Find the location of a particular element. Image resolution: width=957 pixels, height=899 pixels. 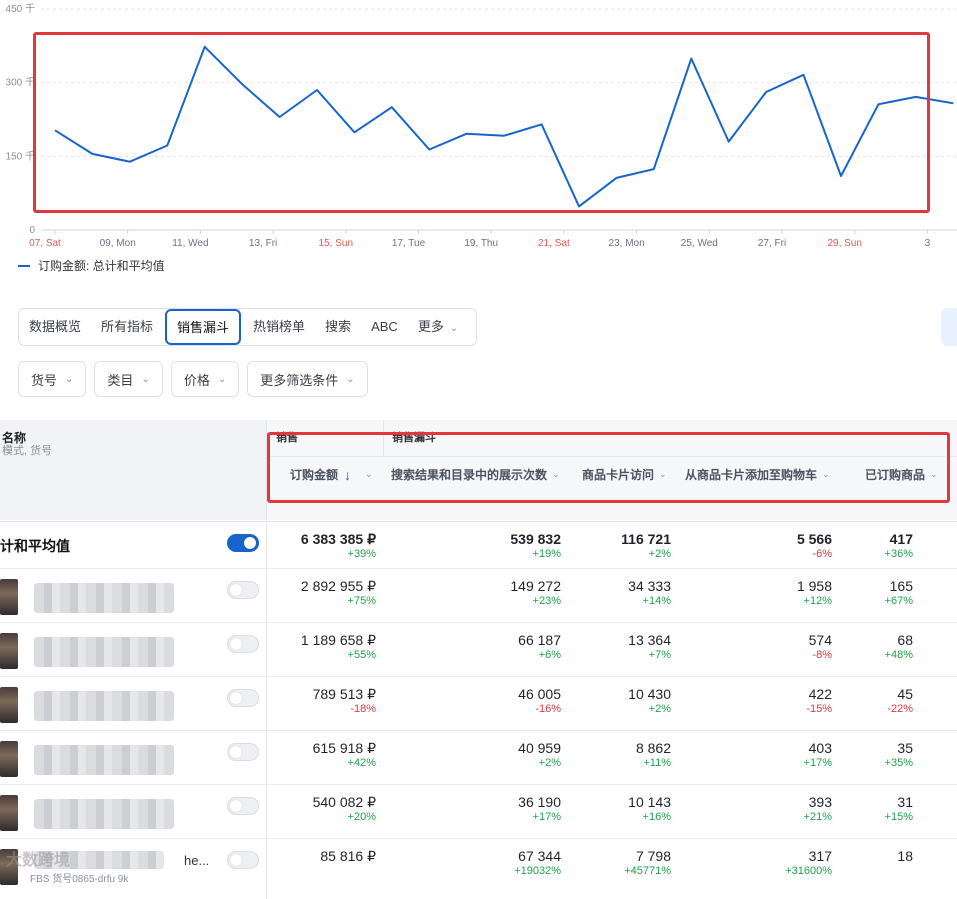

total-label: 计和平均值 is located at coordinates (35, 546).